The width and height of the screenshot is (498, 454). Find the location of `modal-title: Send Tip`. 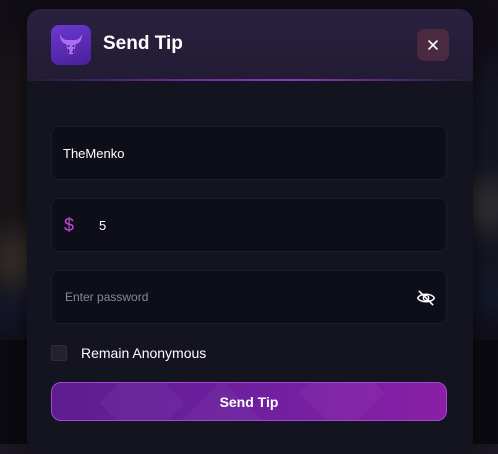

modal-title: Send Tip is located at coordinates (143, 43).